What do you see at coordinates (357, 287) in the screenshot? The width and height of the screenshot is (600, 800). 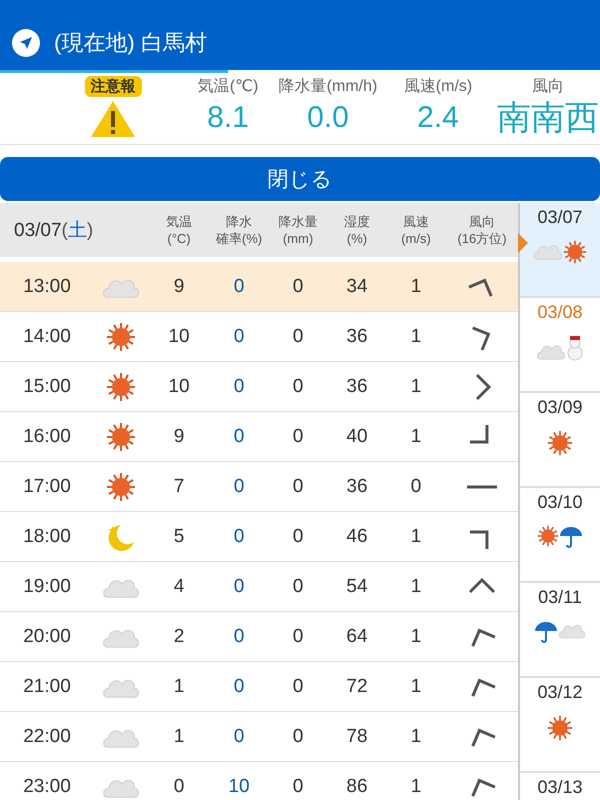 I see `table-cell-text: 34` at bounding box center [357, 287].